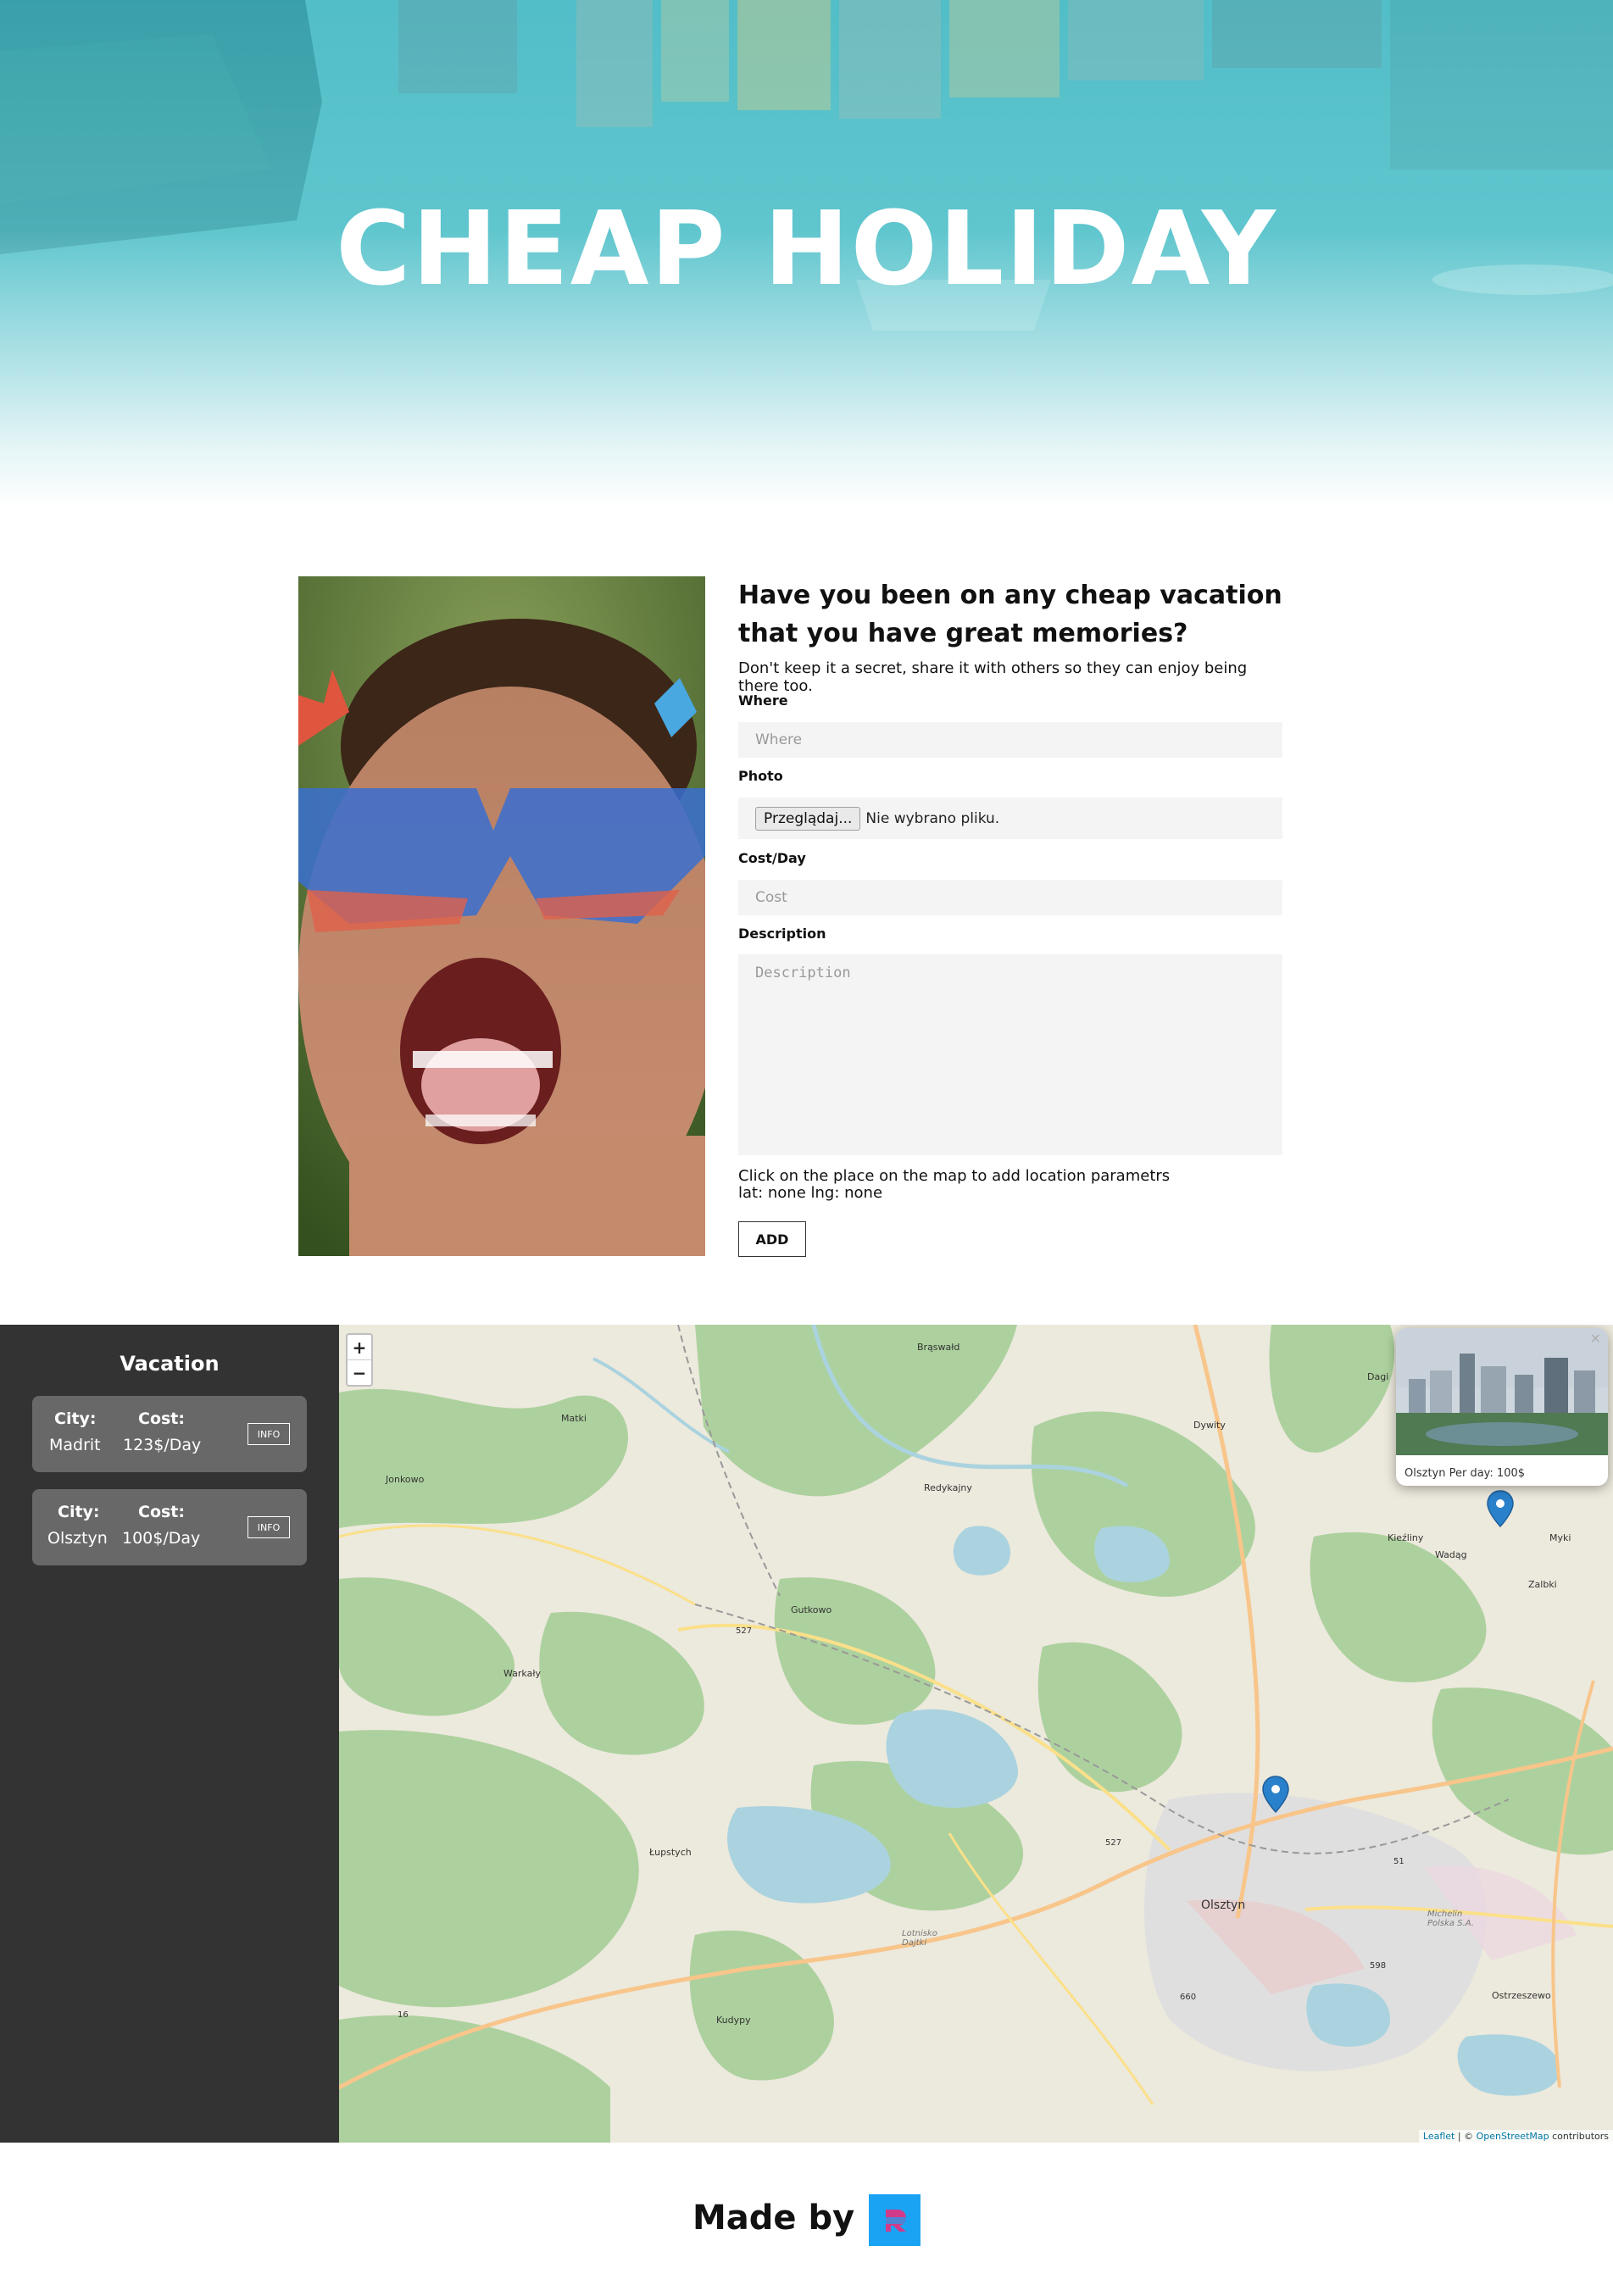 The image size is (1613, 2296). Describe the element at coordinates (779, 739) in the screenshot. I see `where-placeholder: Where` at that location.